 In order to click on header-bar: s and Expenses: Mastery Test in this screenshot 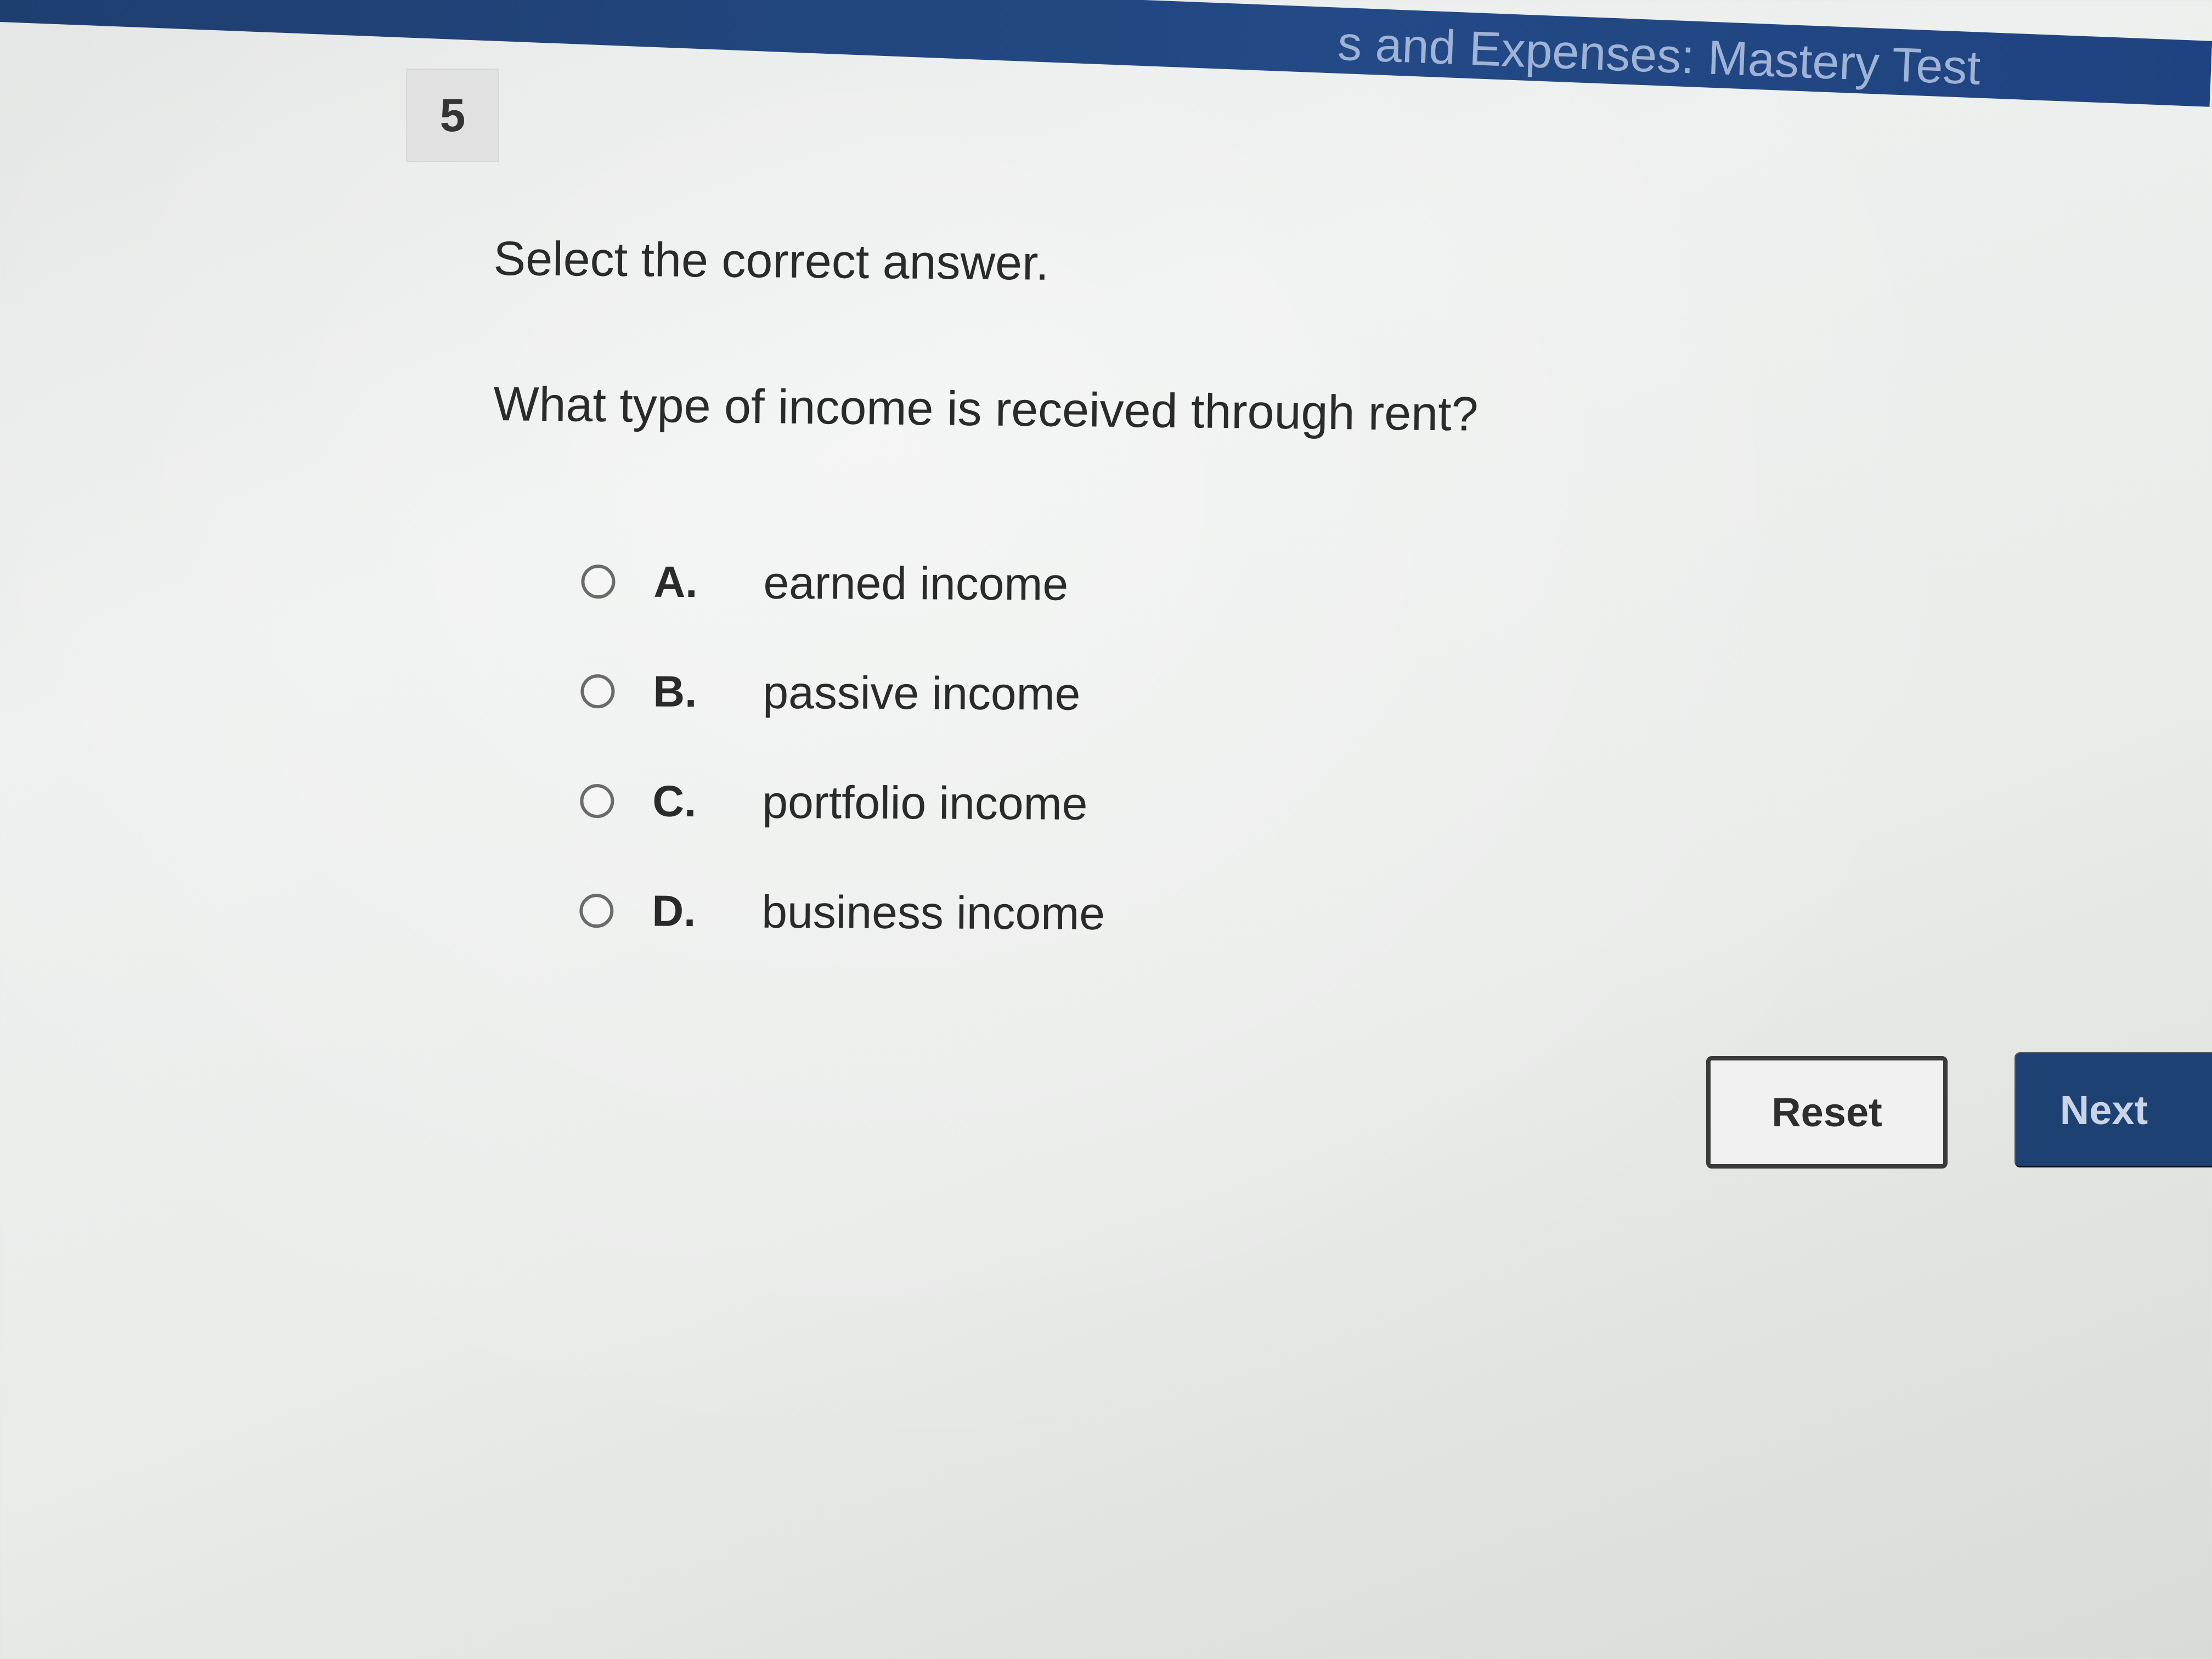, I will do `click(1106, 53)`.